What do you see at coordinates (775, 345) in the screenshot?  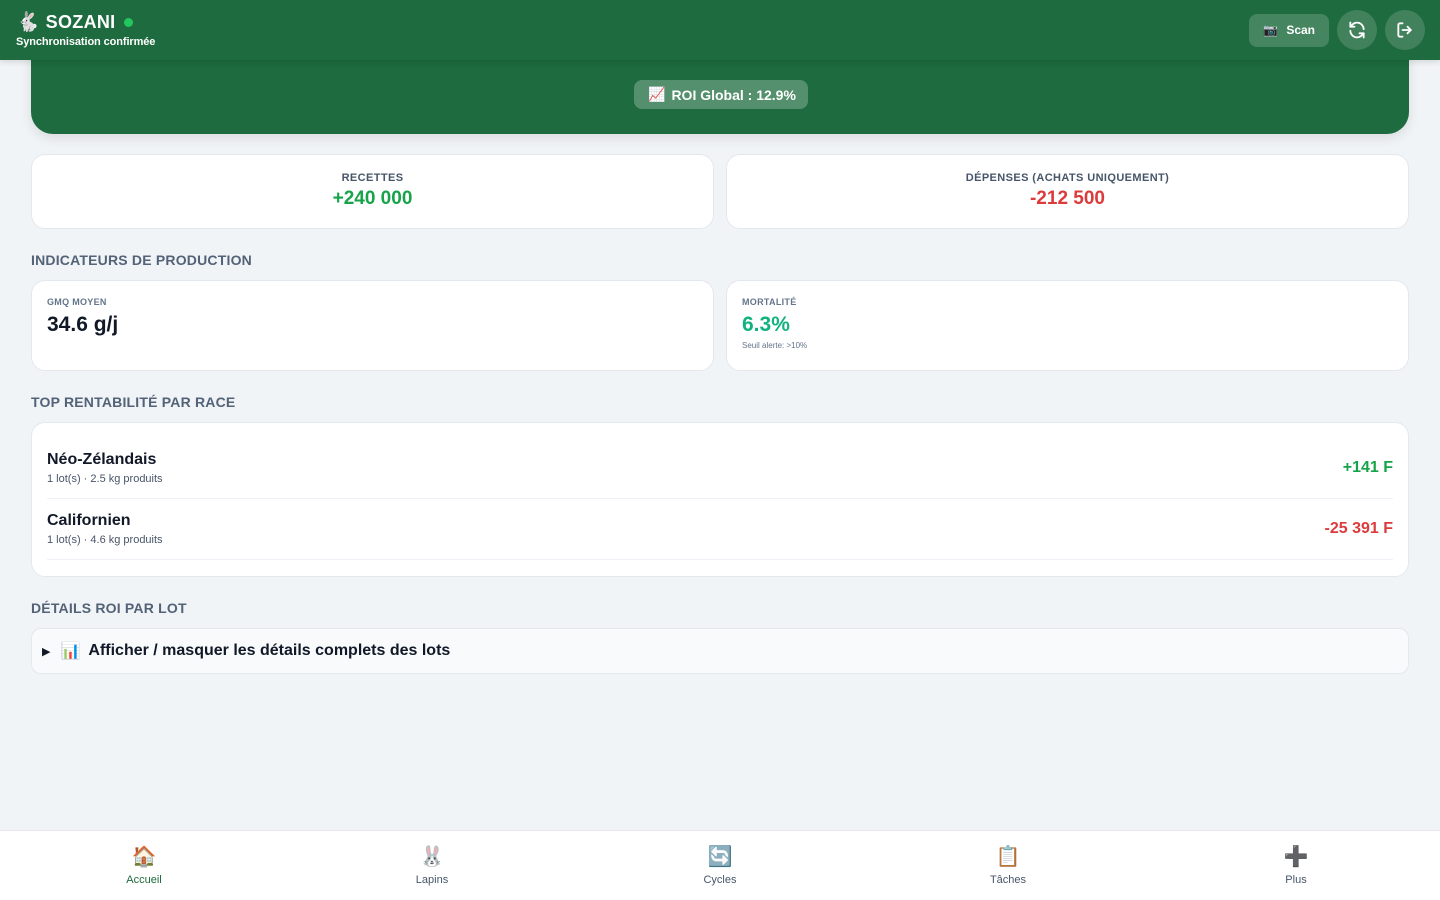 I see `mortality-threshold-note: Seuil alerte: >10%` at bounding box center [775, 345].